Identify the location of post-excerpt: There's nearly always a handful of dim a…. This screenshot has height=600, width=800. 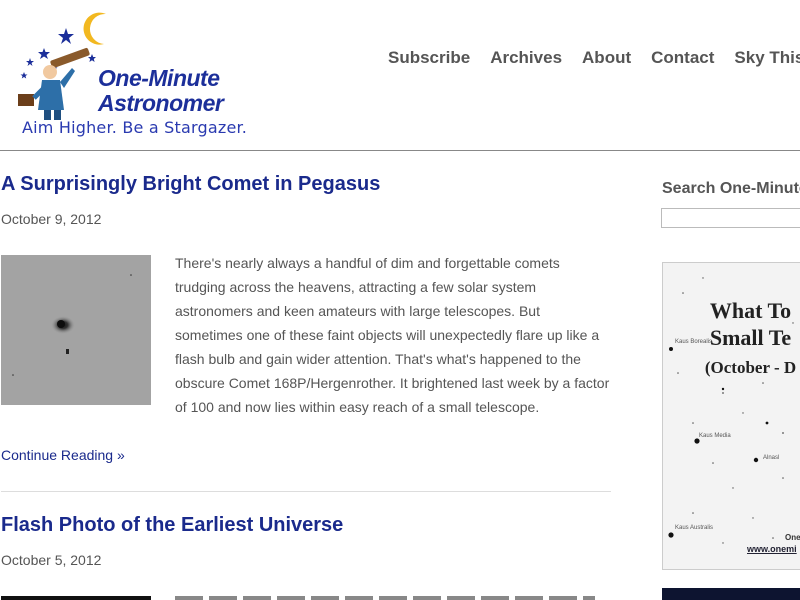
(392, 335).